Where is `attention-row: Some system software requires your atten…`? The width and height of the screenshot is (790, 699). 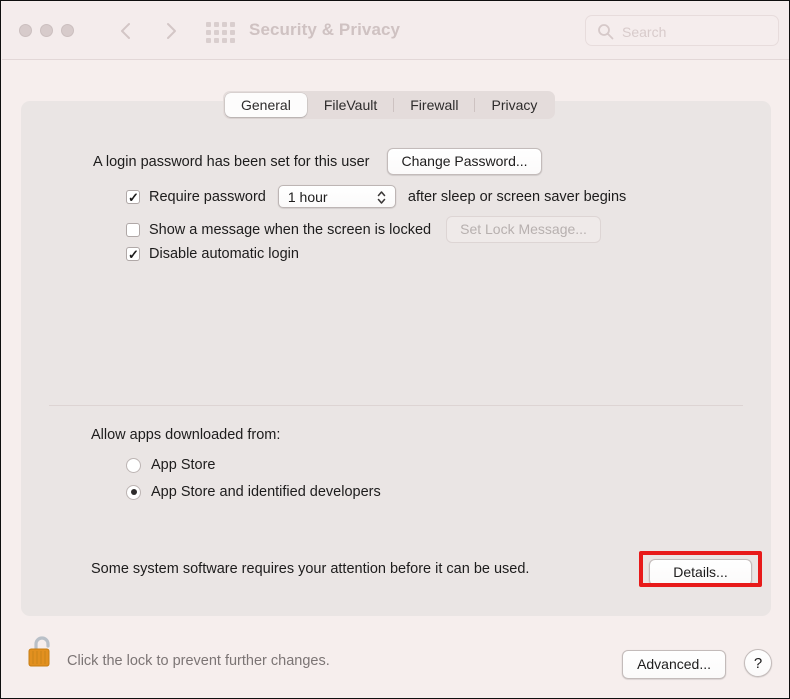 attention-row: Some system software requires your atten… is located at coordinates (310, 569).